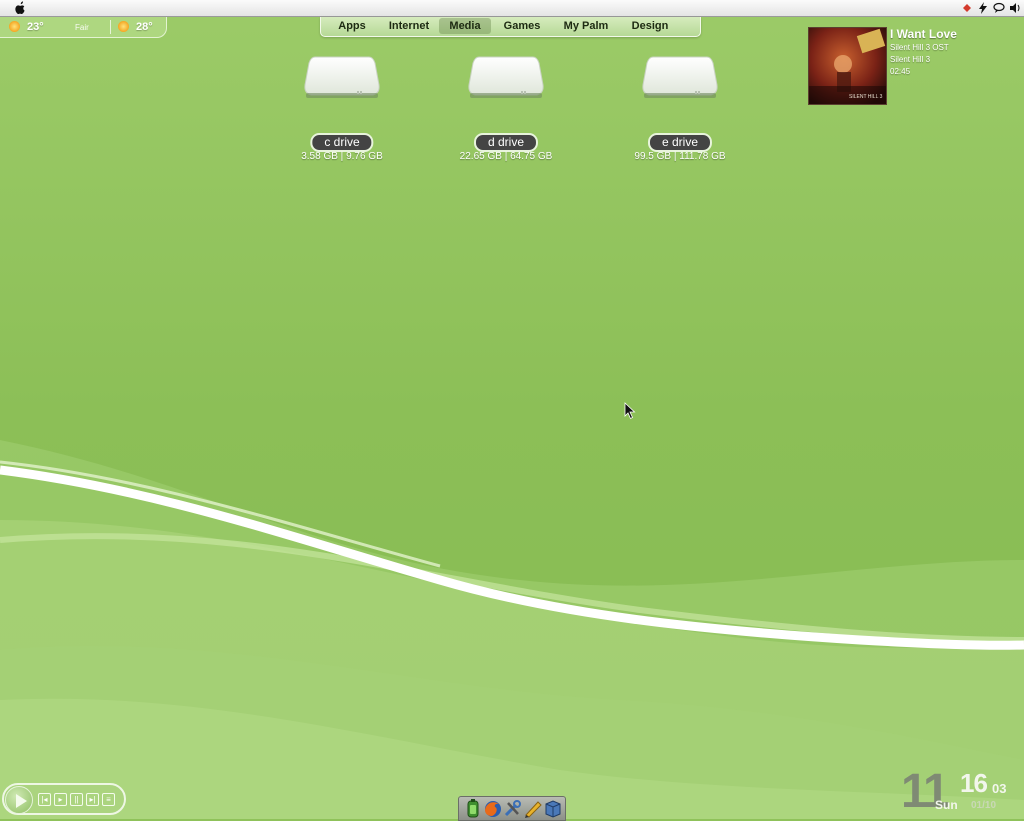 This screenshot has height=821, width=1024. What do you see at coordinates (342, 142) in the screenshot?
I see `drive-label: c drive` at bounding box center [342, 142].